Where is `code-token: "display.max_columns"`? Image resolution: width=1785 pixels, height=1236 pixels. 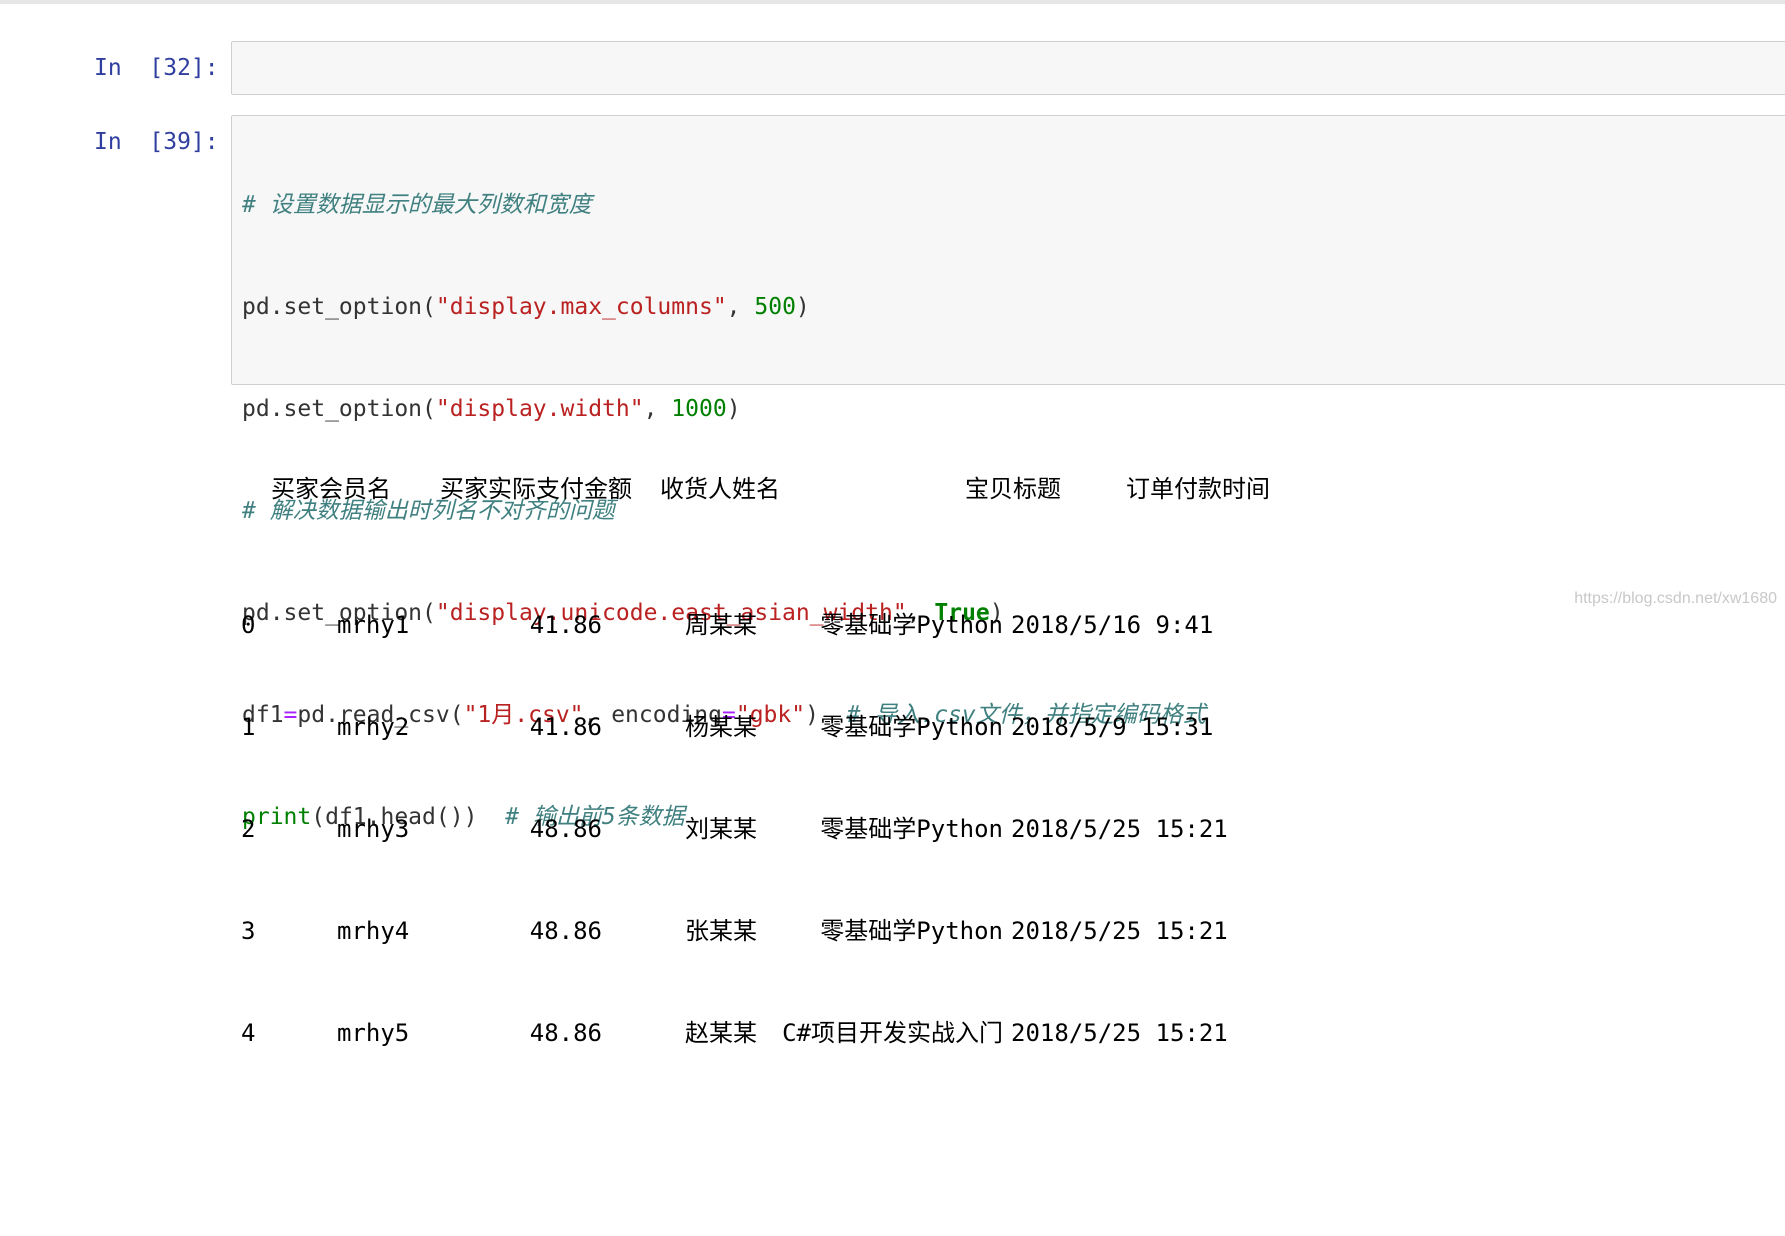
code-token: "display.max_columns" is located at coordinates (581, 307).